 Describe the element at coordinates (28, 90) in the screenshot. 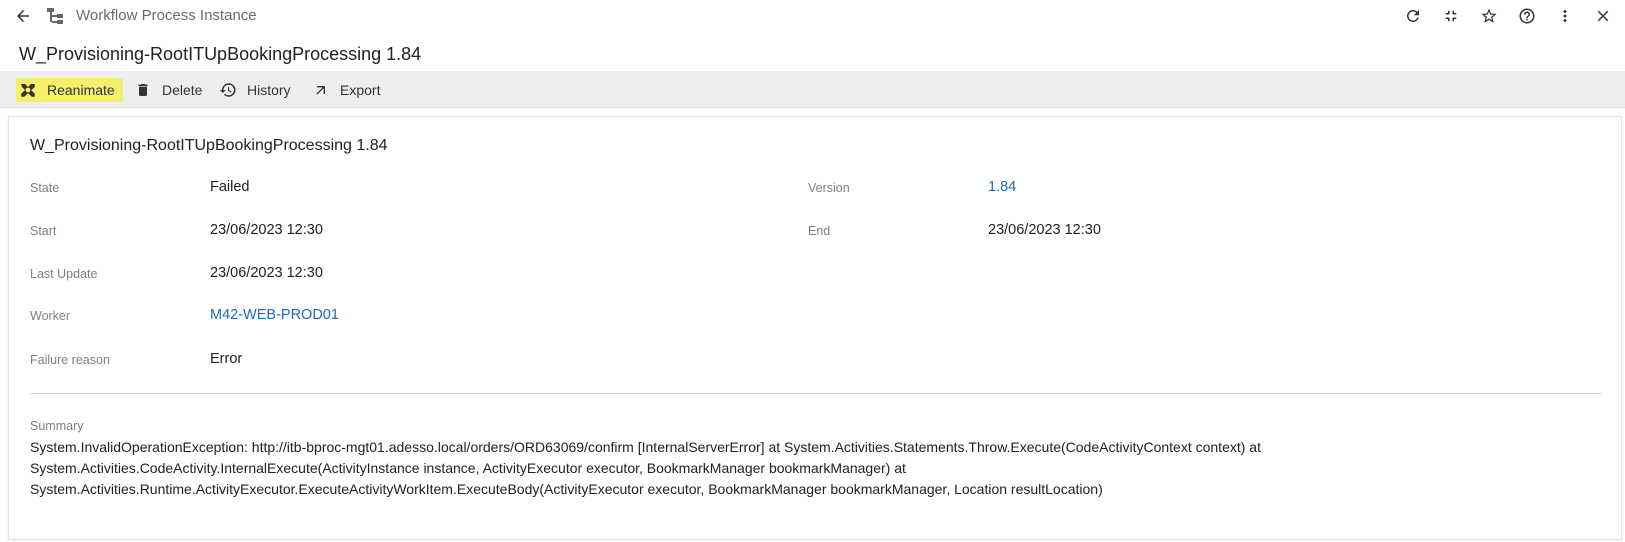

I see `reanimate-icon` at that location.